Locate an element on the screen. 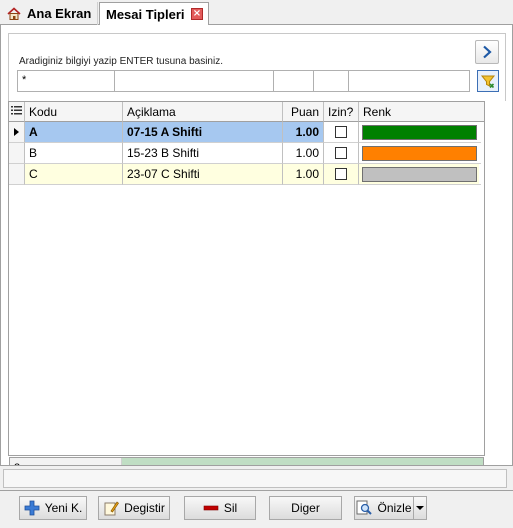 The height and width of the screenshot is (528, 513). filter-button is located at coordinates (488, 81).